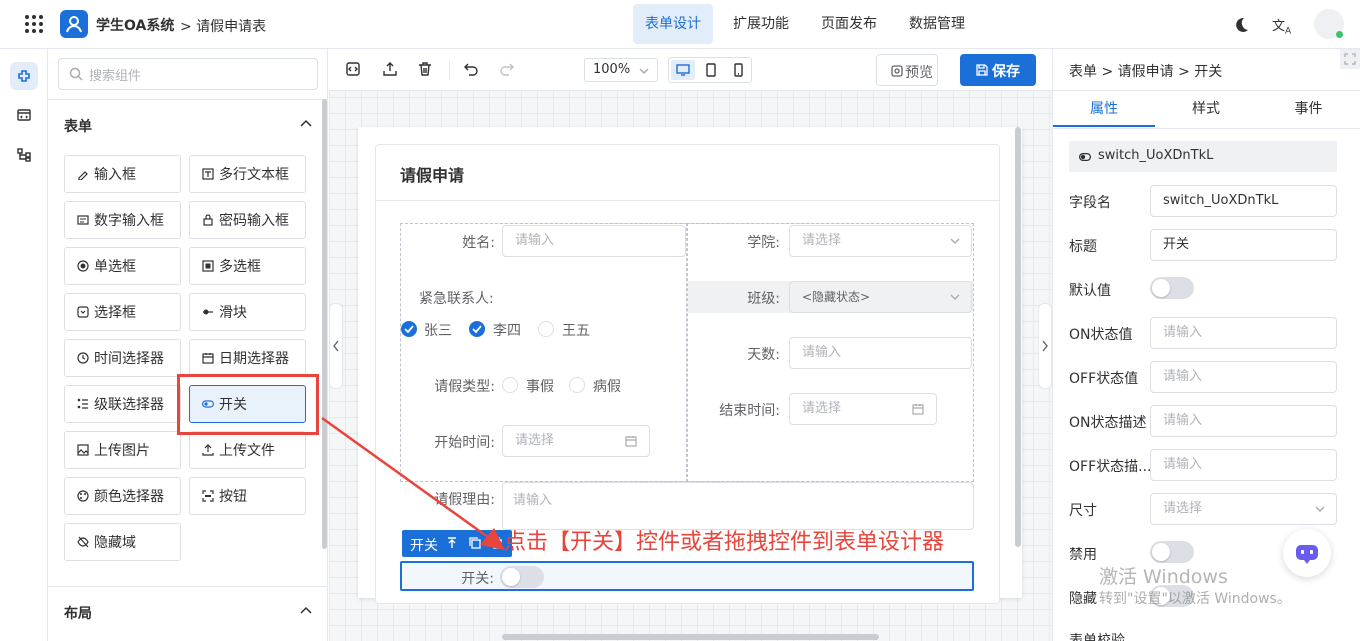 The height and width of the screenshot is (641, 1360). What do you see at coordinates (863, 409) in the screenshot?
I see `end-time-picker: 请选择` at bounding box center [863, 409].